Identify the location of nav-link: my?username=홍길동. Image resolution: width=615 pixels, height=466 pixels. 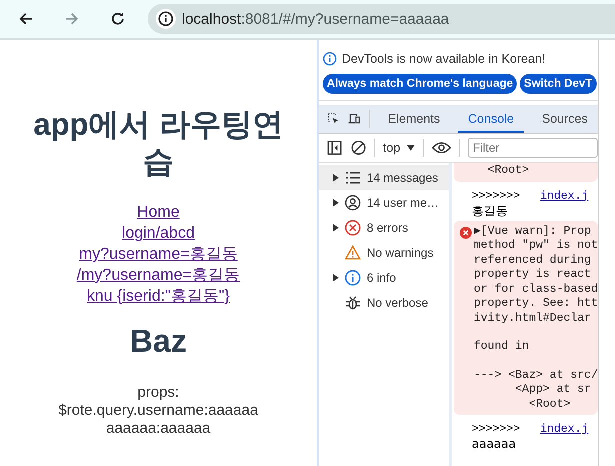
(158, 254).